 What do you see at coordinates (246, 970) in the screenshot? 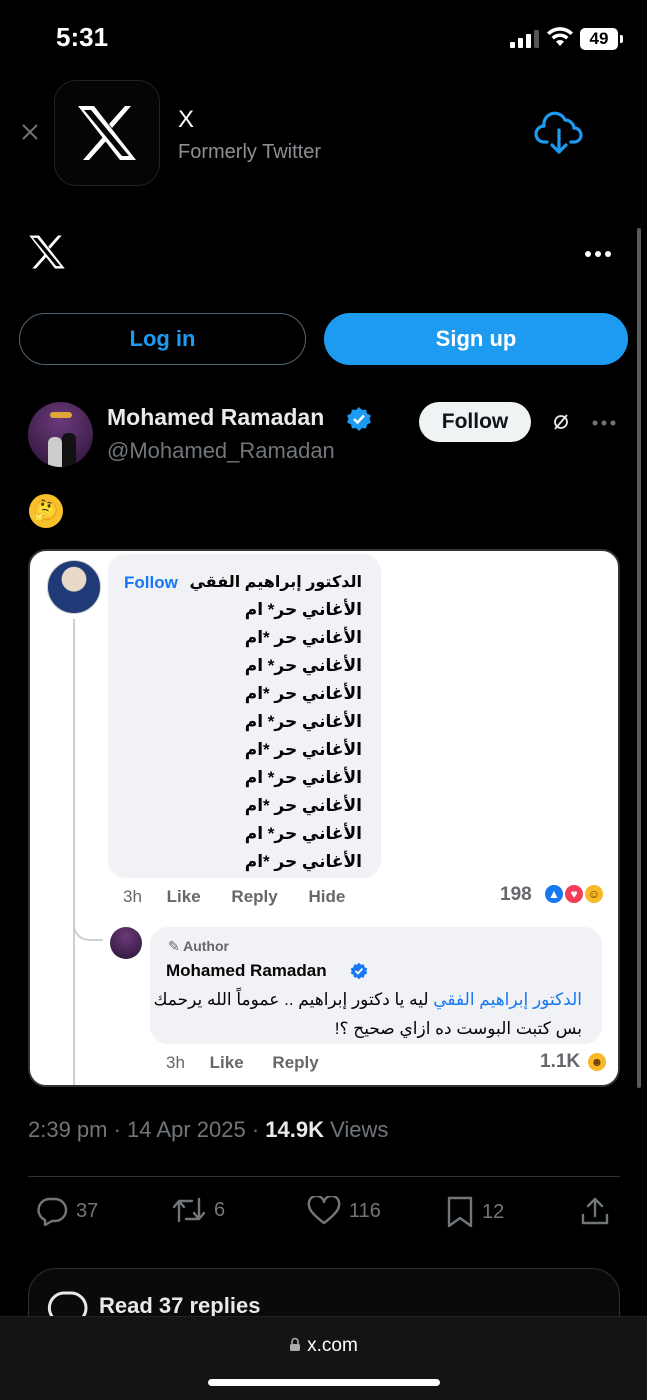
I see `reply-author-name: Mohamed Ramadan` at bounding box center [246, 970].